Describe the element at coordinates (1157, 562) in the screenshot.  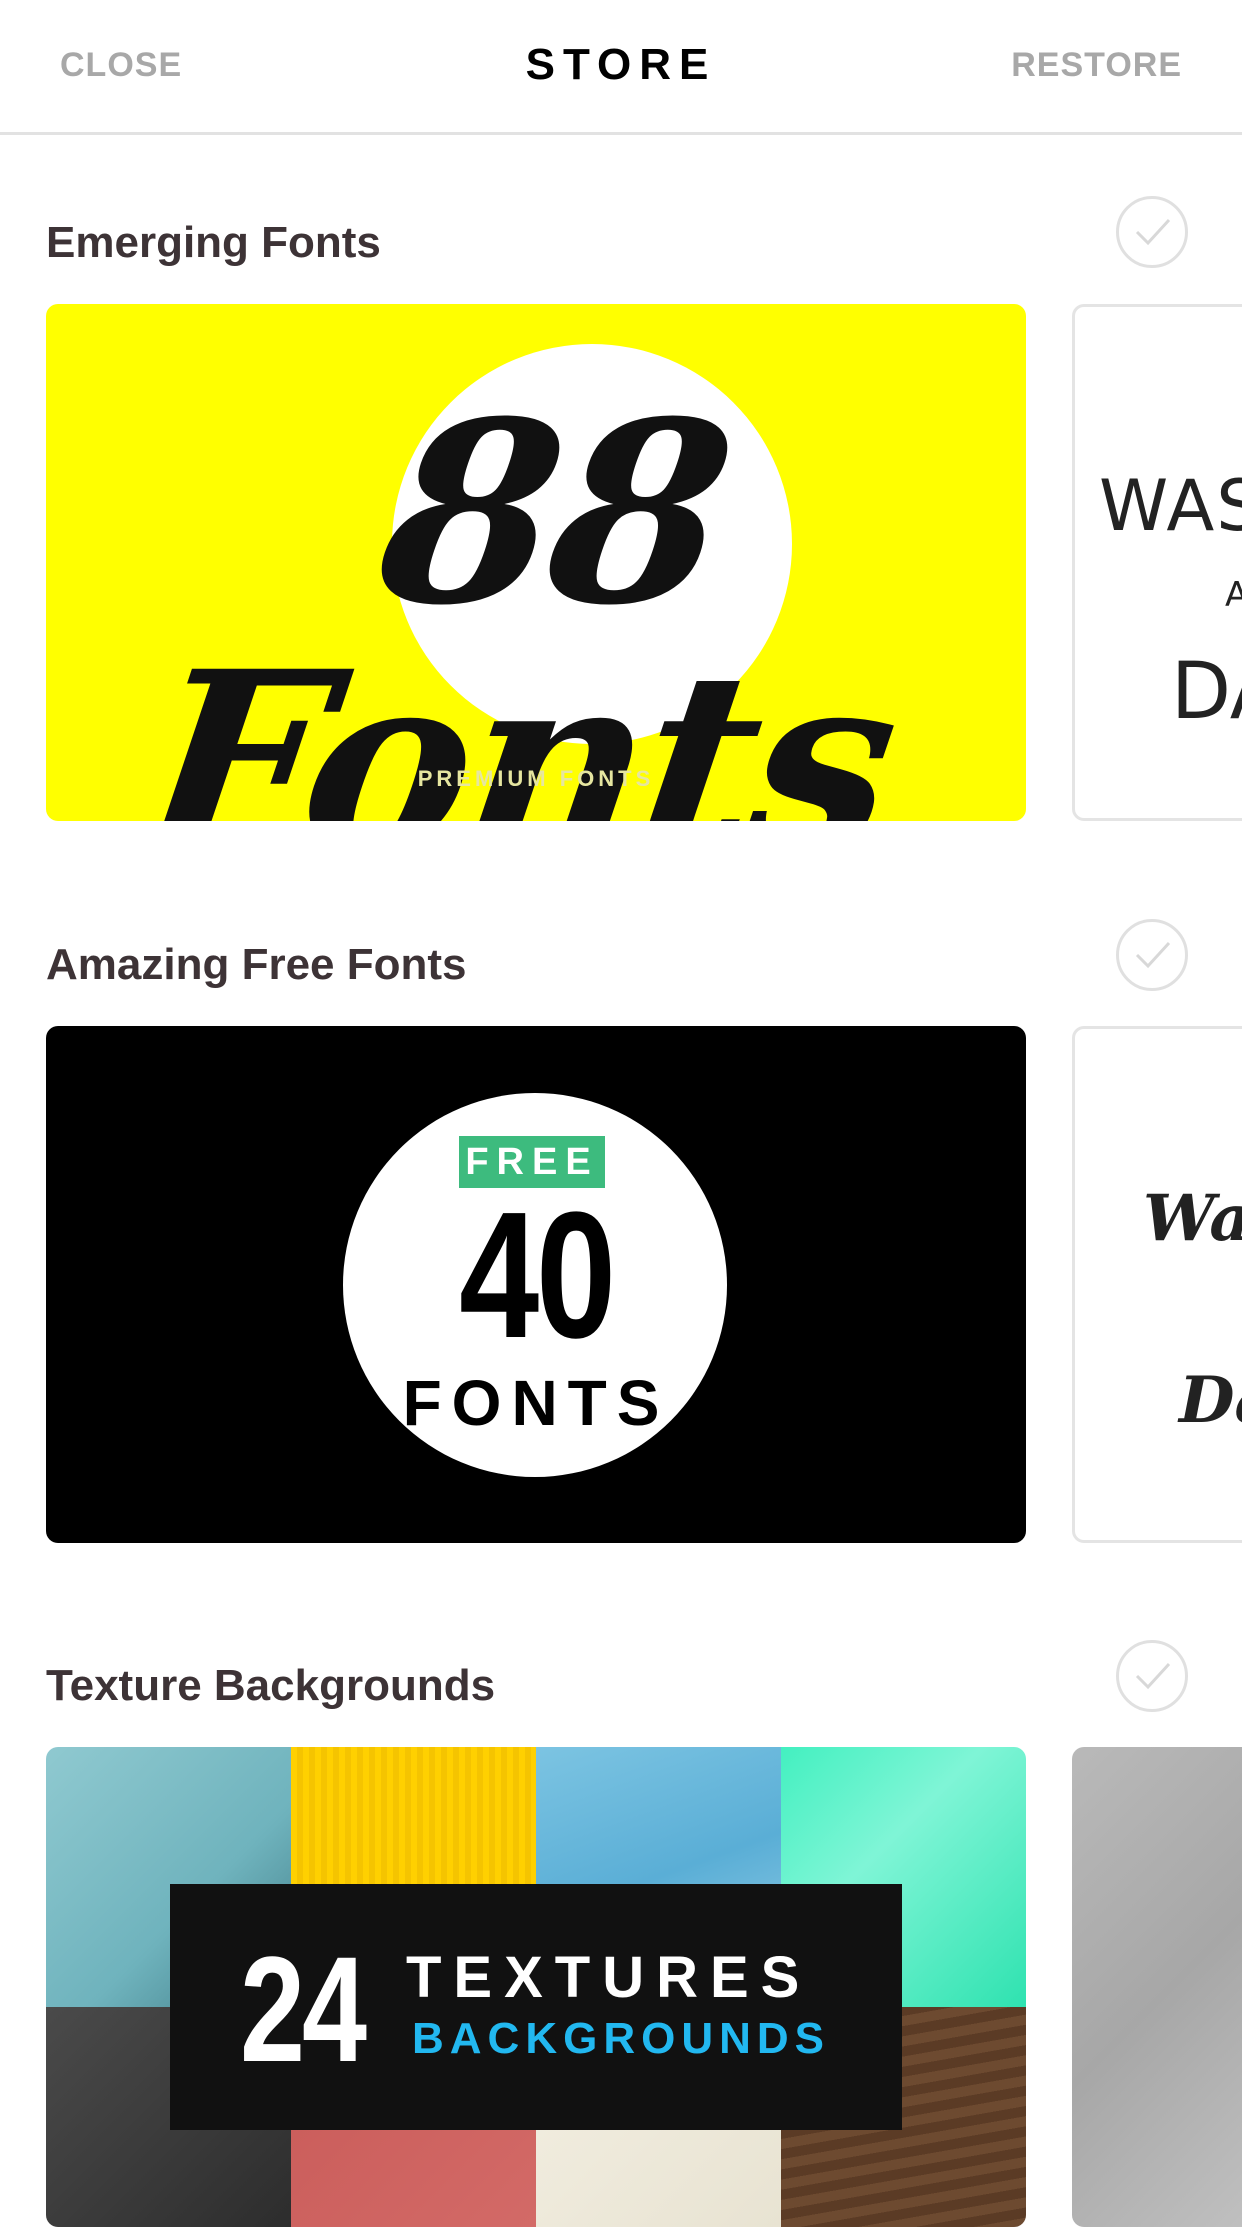
I see `emerging-fonts-next-card: WAS A DA` at that location.